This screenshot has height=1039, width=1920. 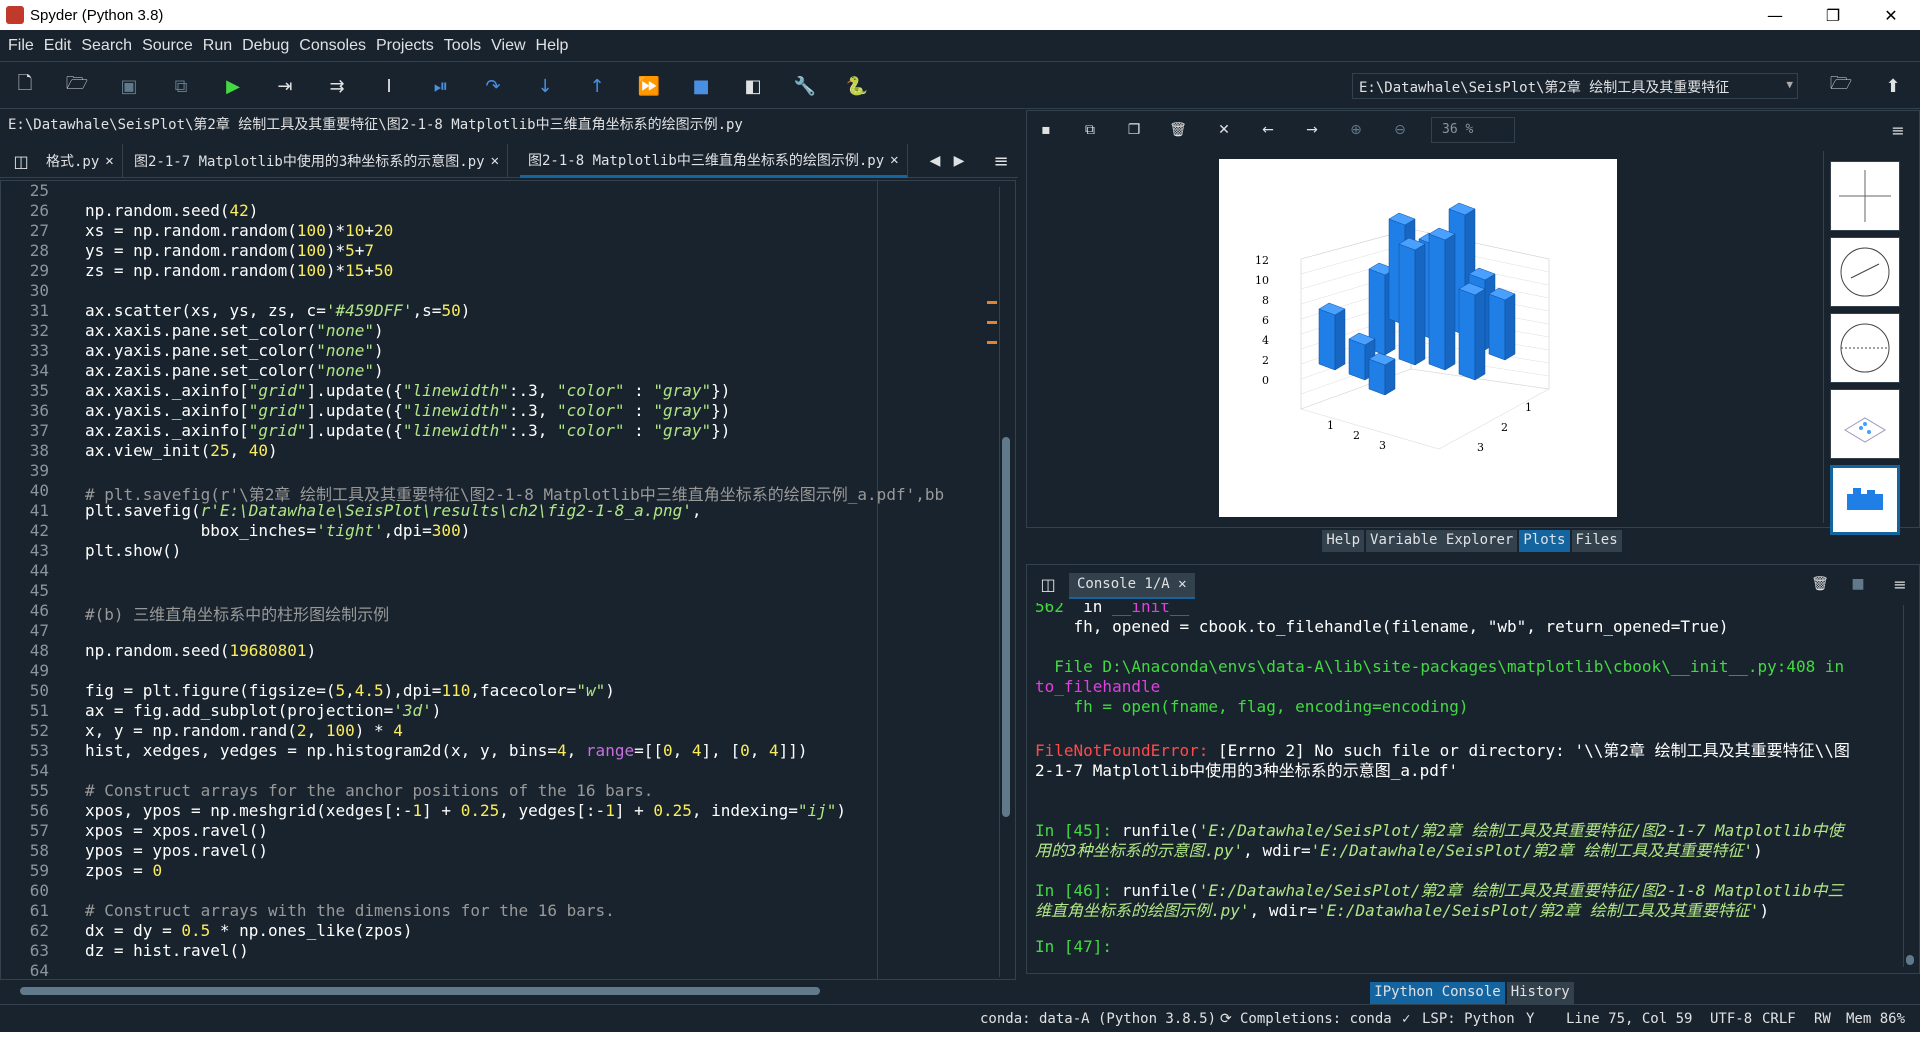 I want to click on remove-plot-icon: 🗑, so click(x=1178, y=130).